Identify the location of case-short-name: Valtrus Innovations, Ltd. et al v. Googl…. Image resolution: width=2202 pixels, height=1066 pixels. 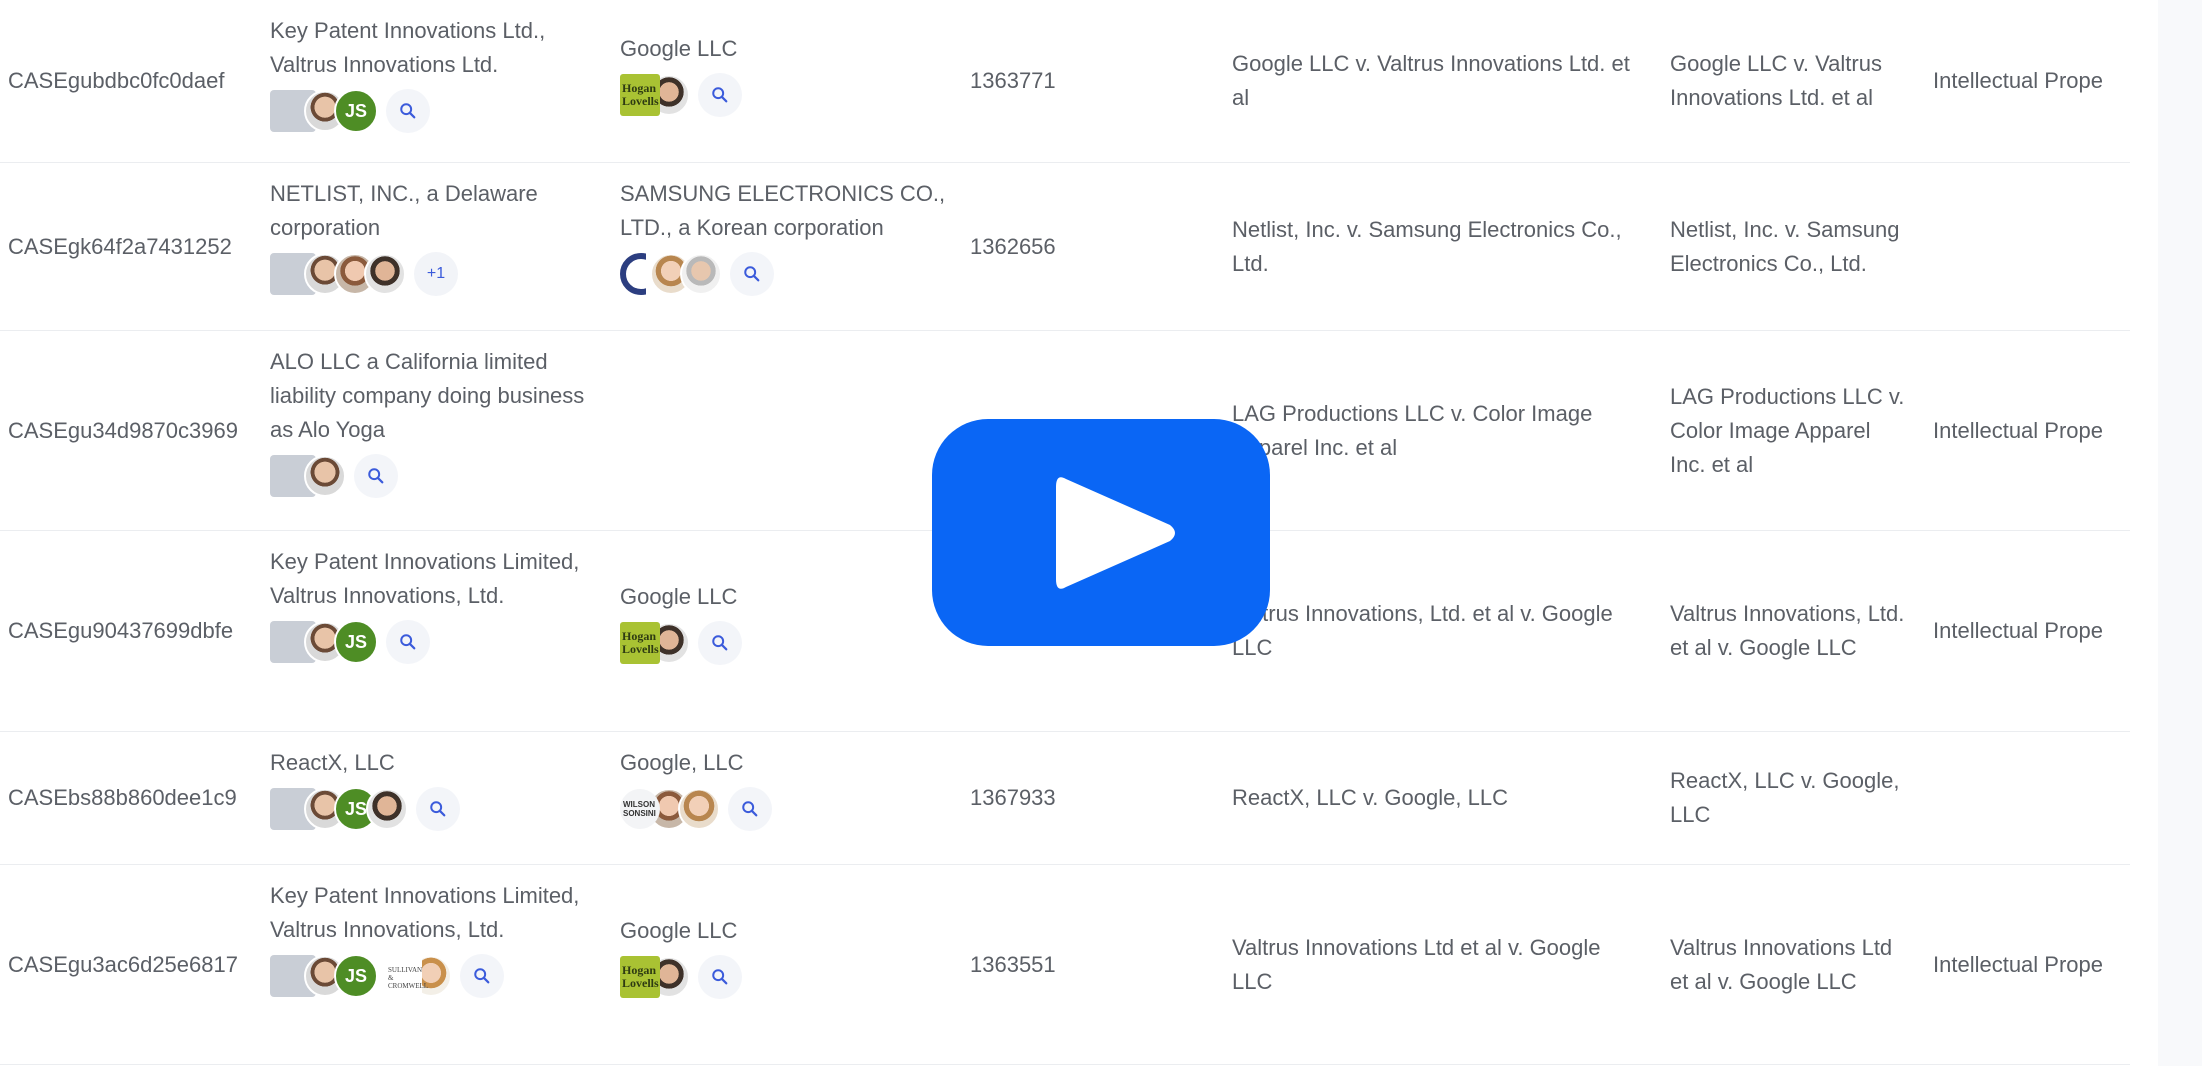
(1787, 630).